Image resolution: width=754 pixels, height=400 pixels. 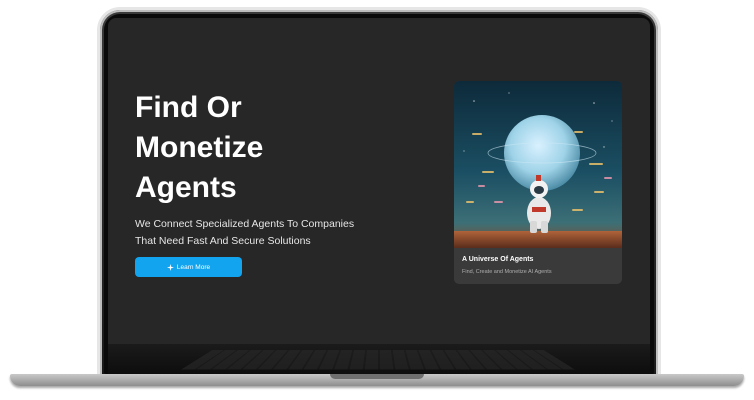 What do you see at coordinates (377, 376) in the screenshot?
I see `laptop-base-notch` at bounding box center [377, 376].